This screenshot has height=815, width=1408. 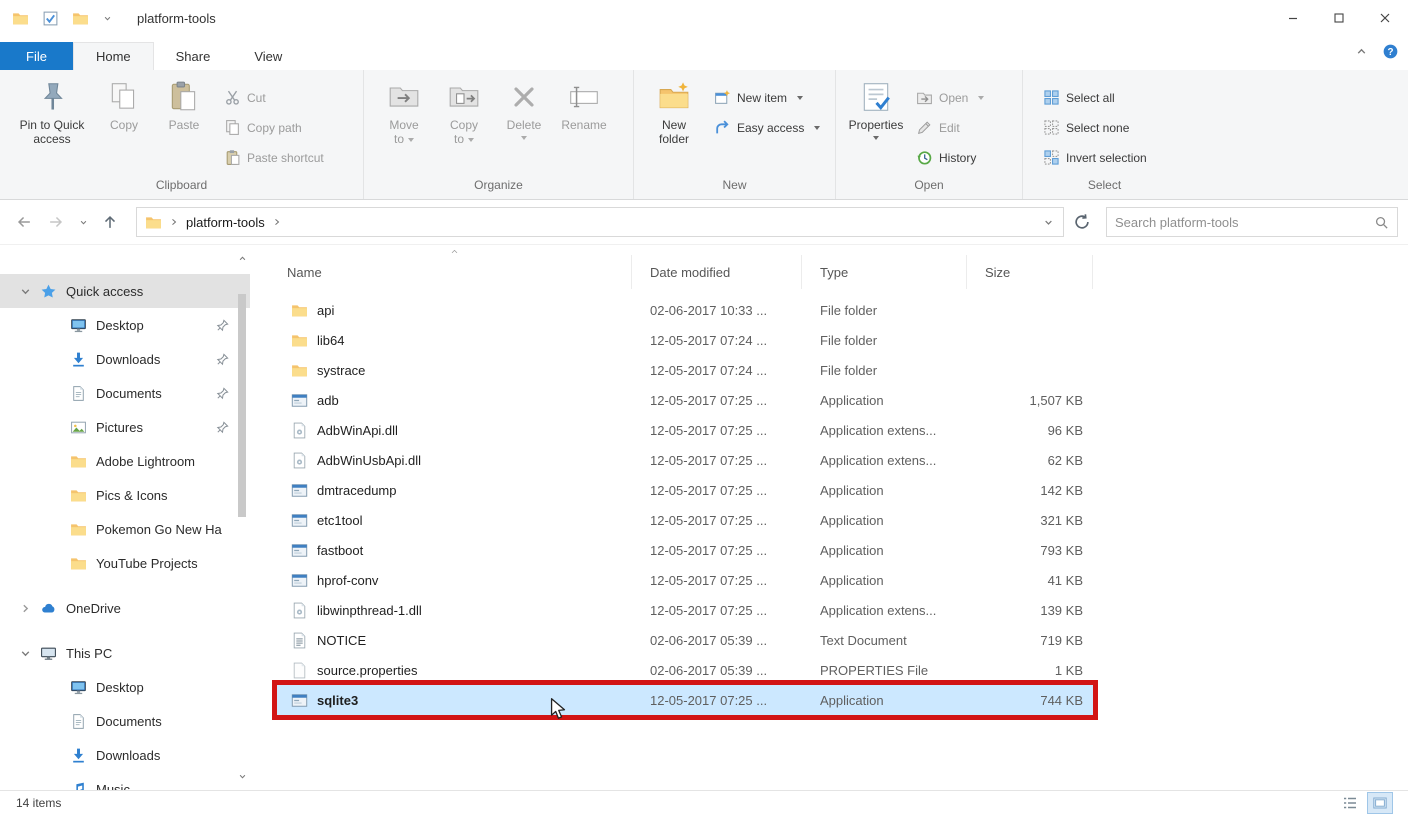 I want to click on breadcrumb-platform-tools: platform-tools, so click(x=225, y=222).